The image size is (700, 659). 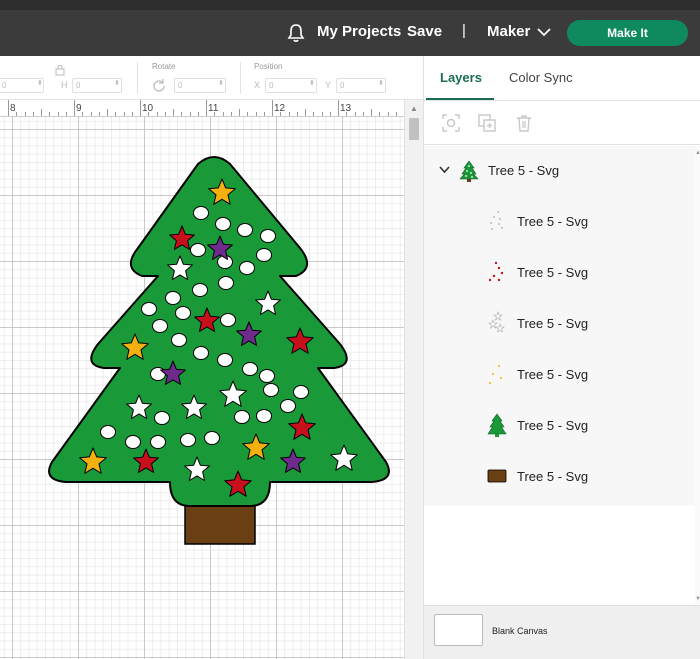 I want to click on tab-layers: Layers, so click(x=461, y=77).